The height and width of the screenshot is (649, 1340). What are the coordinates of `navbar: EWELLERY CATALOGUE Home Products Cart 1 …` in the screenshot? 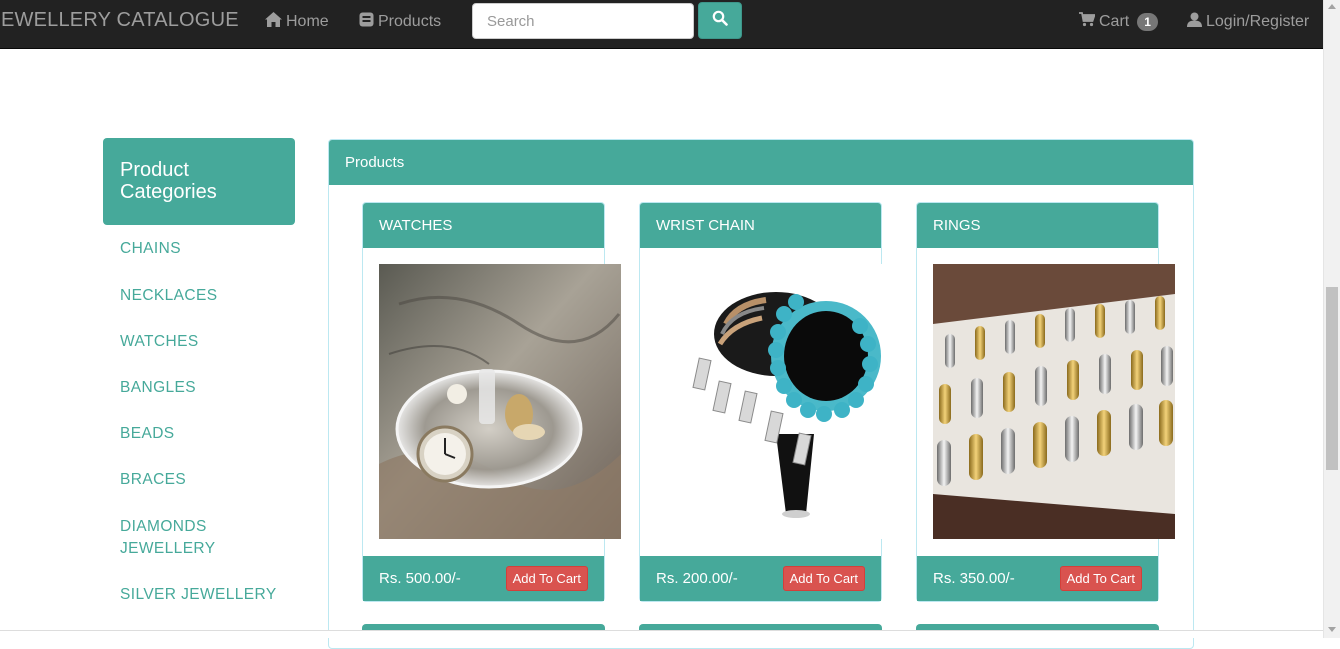 It's located at (661, 24).